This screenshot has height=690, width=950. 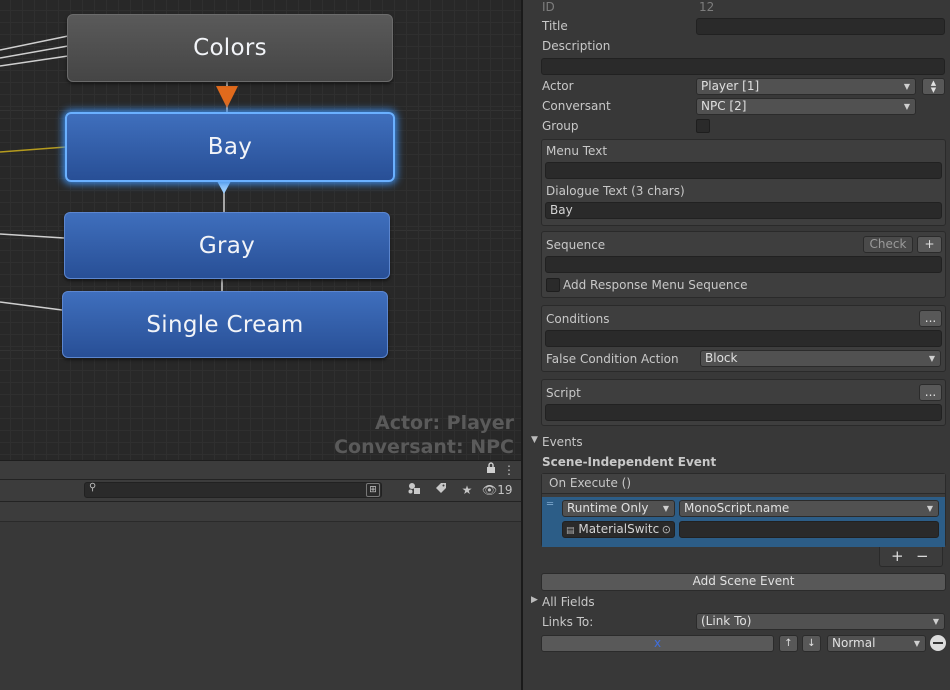 I want to click on label-tag-icon, so click(x=441, y=490).